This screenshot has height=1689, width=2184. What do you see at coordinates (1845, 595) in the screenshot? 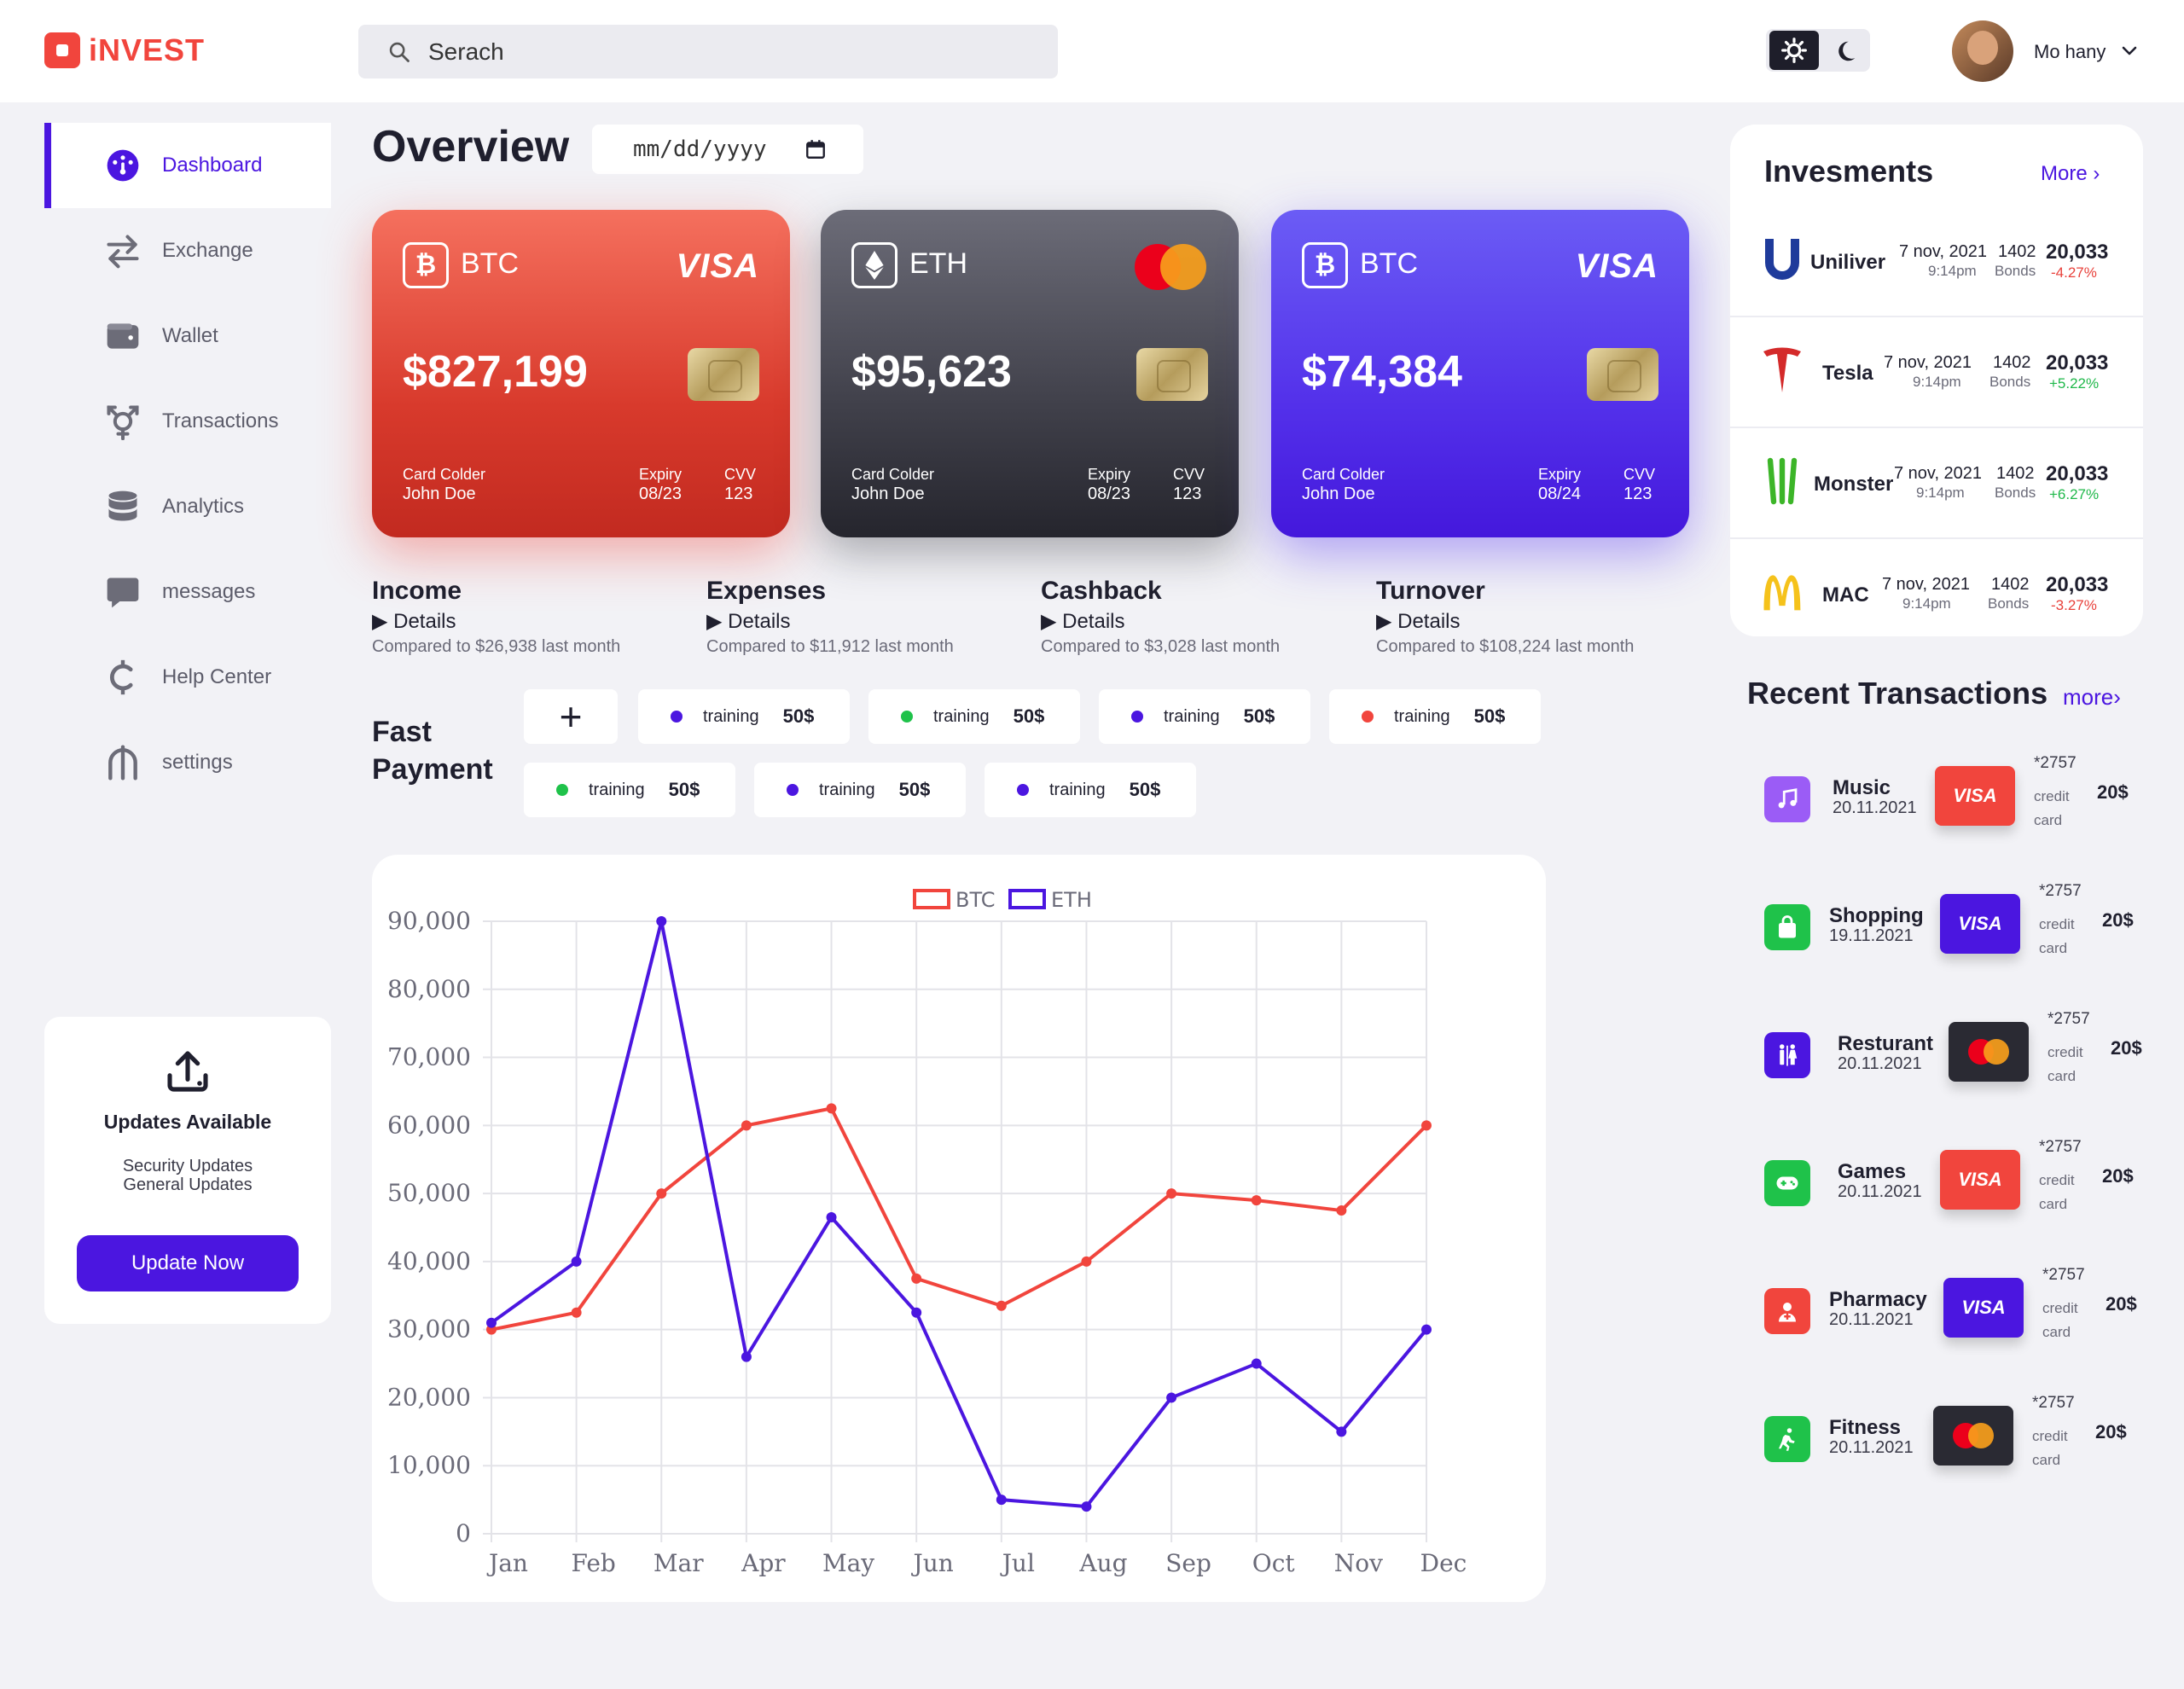
I see `investment-name: MAC` at bounding box center [1845, 595].